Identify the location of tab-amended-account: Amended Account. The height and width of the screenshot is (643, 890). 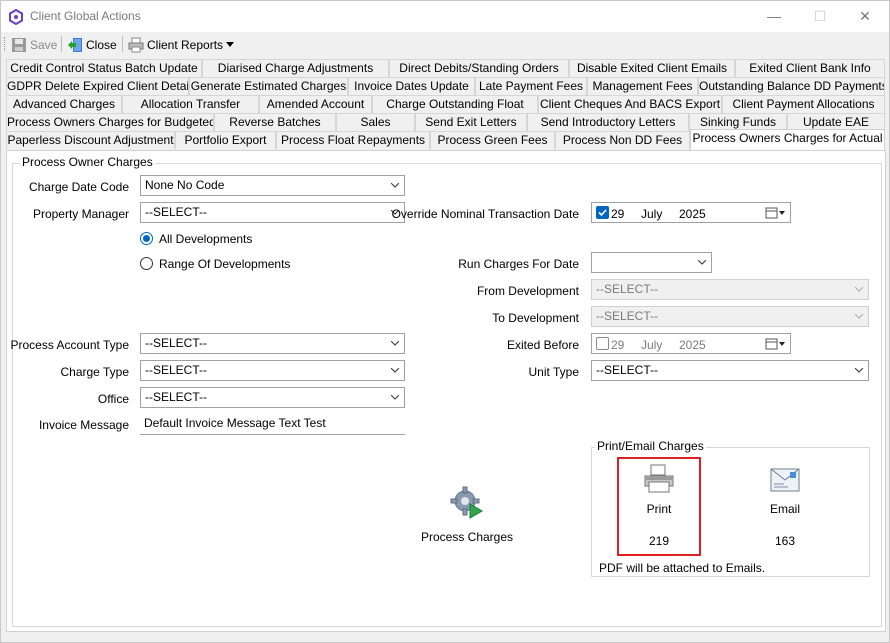
(315, 104).